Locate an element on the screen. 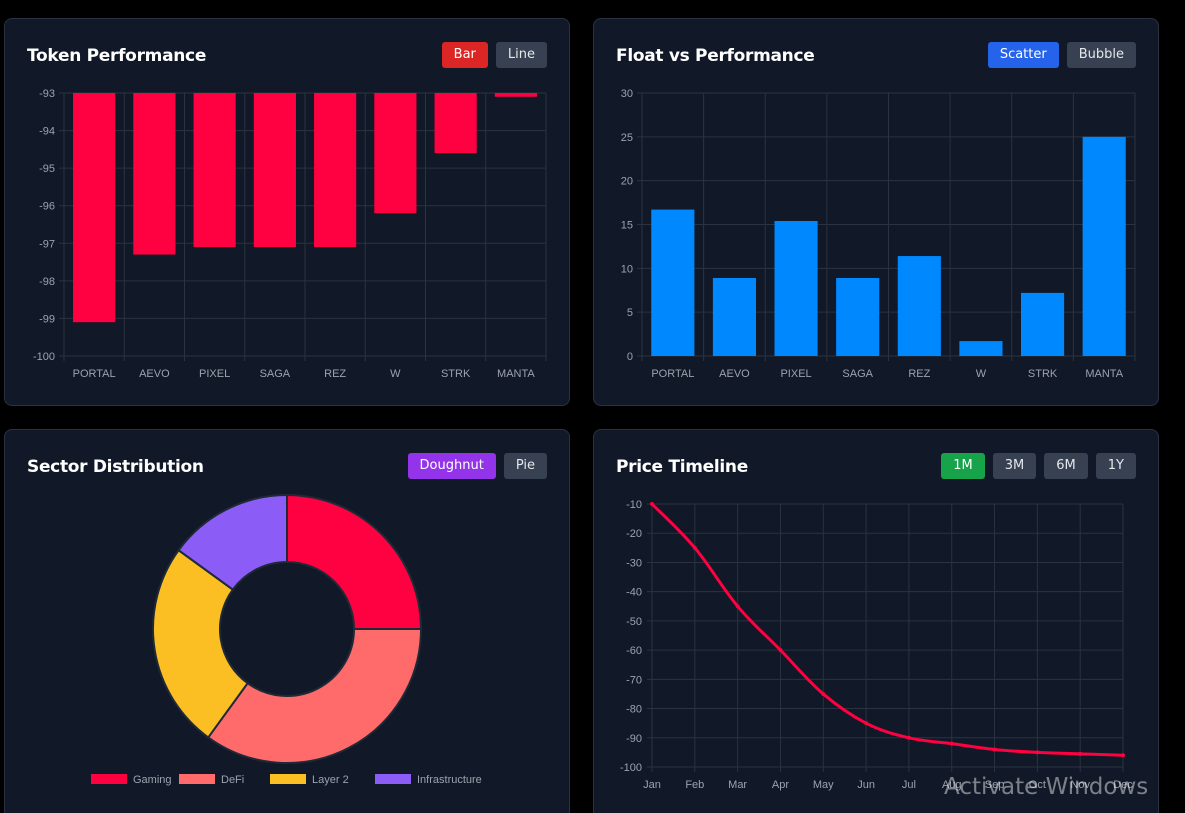 Image resolution: width=1185 pixels, height=813 pixels. y-tick-label: -60 is located at coordinates (634, 651).